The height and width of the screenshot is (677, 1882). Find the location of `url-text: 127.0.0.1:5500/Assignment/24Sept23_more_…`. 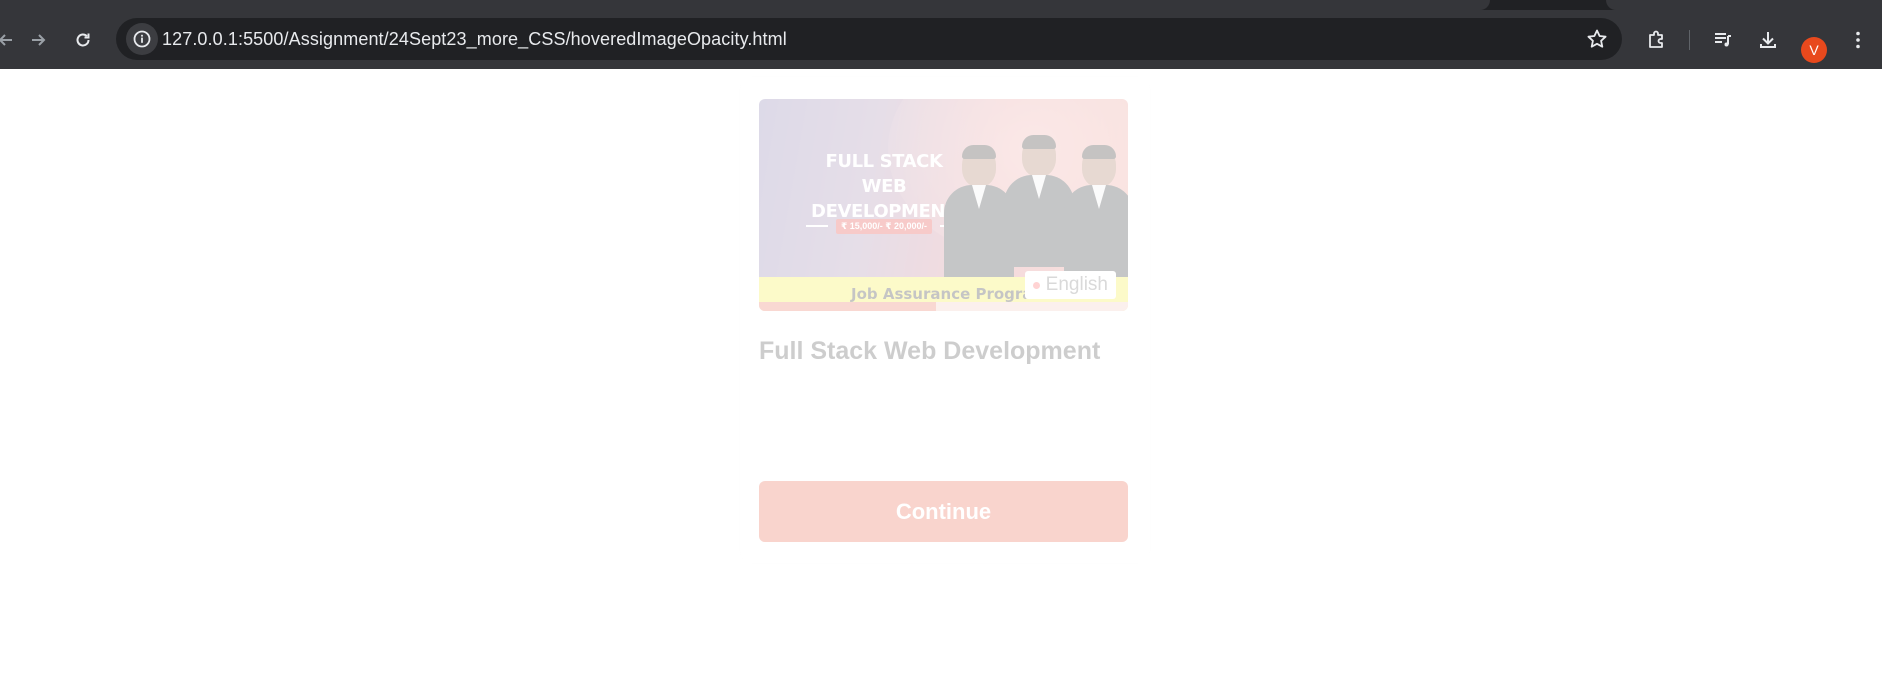

url-text: 127.0.0.1:5500/Assignment/24Sept23_more_… is located at coordinates (474, 39).